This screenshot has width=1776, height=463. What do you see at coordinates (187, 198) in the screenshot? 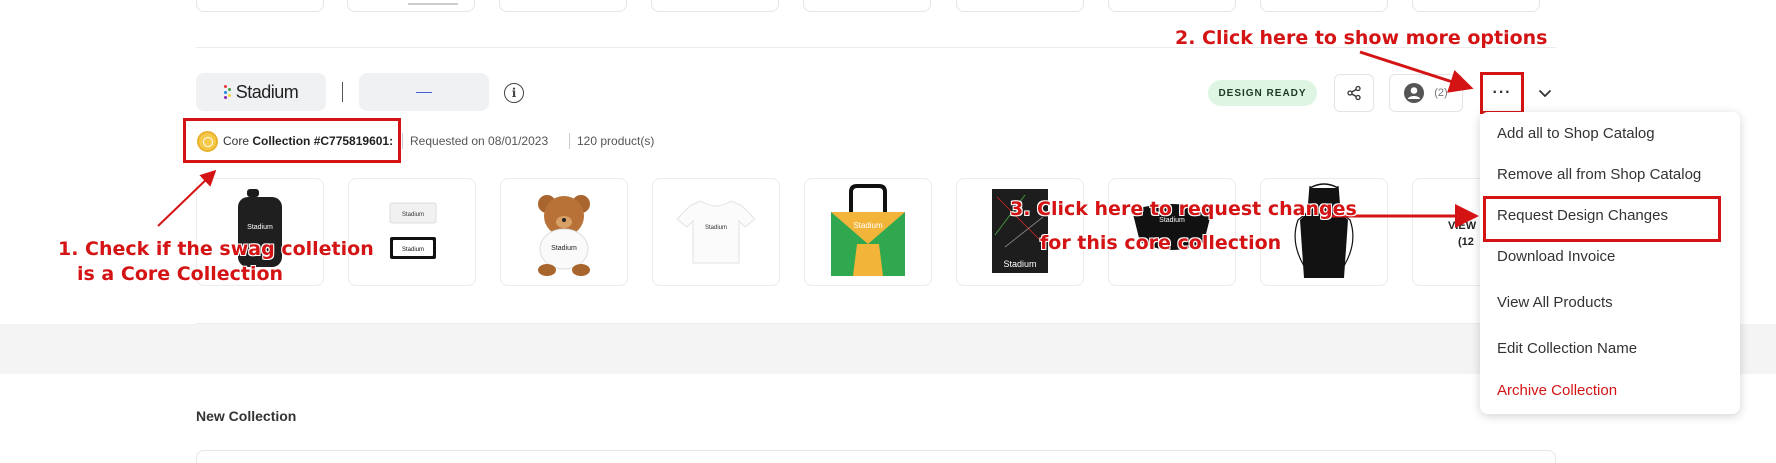
I see `arrow-step1` at bounding box center [187, 198].